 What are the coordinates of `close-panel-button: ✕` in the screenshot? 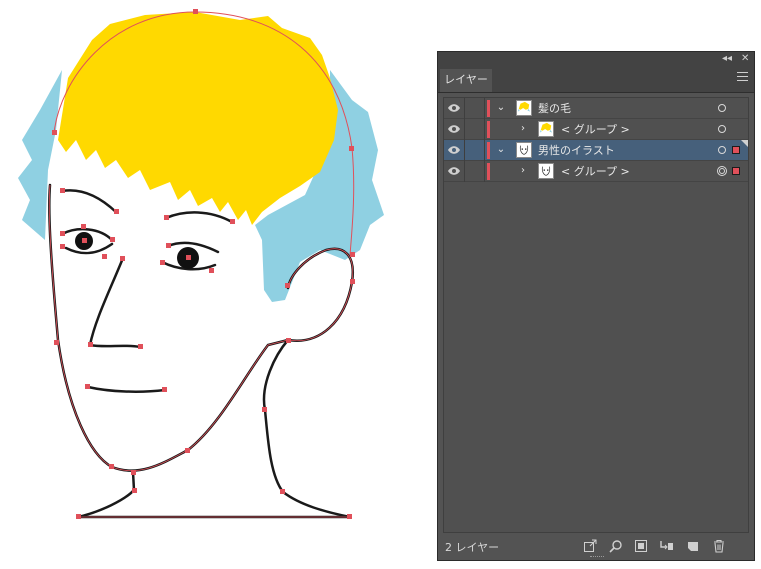 It's located at (745, 59).